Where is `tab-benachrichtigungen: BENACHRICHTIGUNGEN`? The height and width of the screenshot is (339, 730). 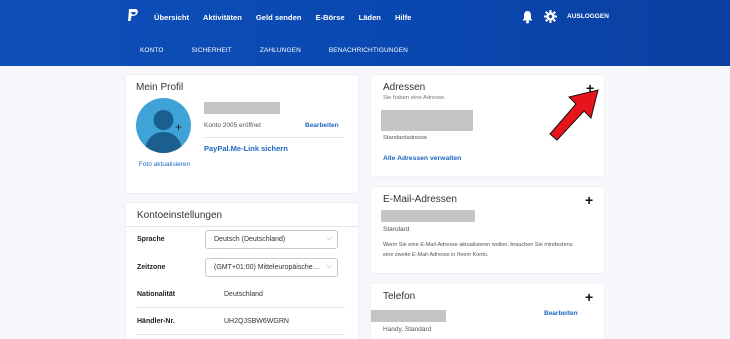 tab-benachrichtigungen: BENACHRICHTIGUNGEN is located at coordinates (368, 50).